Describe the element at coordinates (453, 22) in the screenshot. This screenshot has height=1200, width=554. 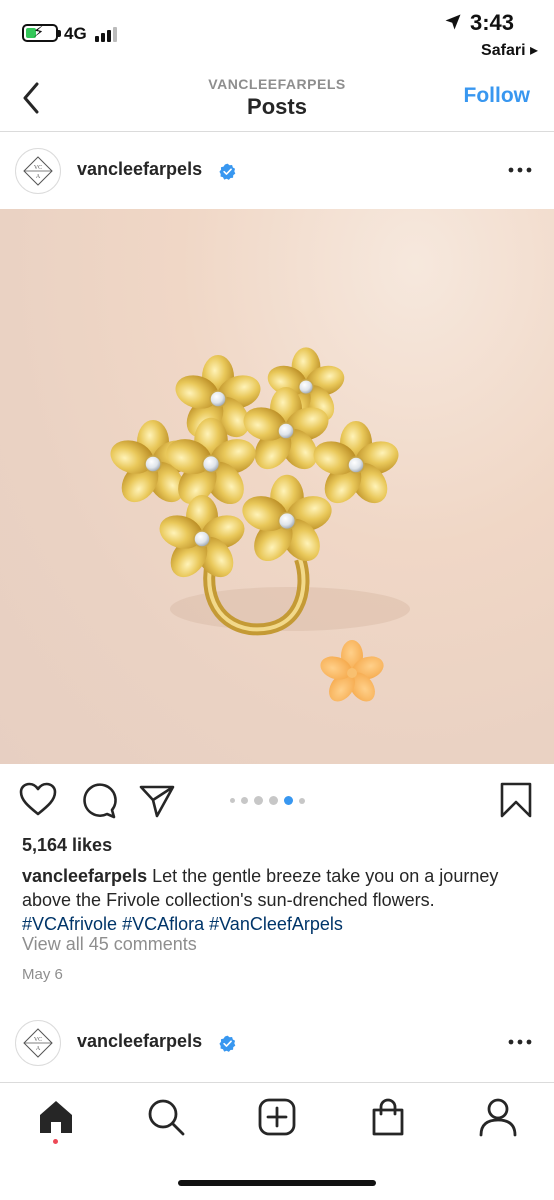
I see `location-arrow-icon` at that location.